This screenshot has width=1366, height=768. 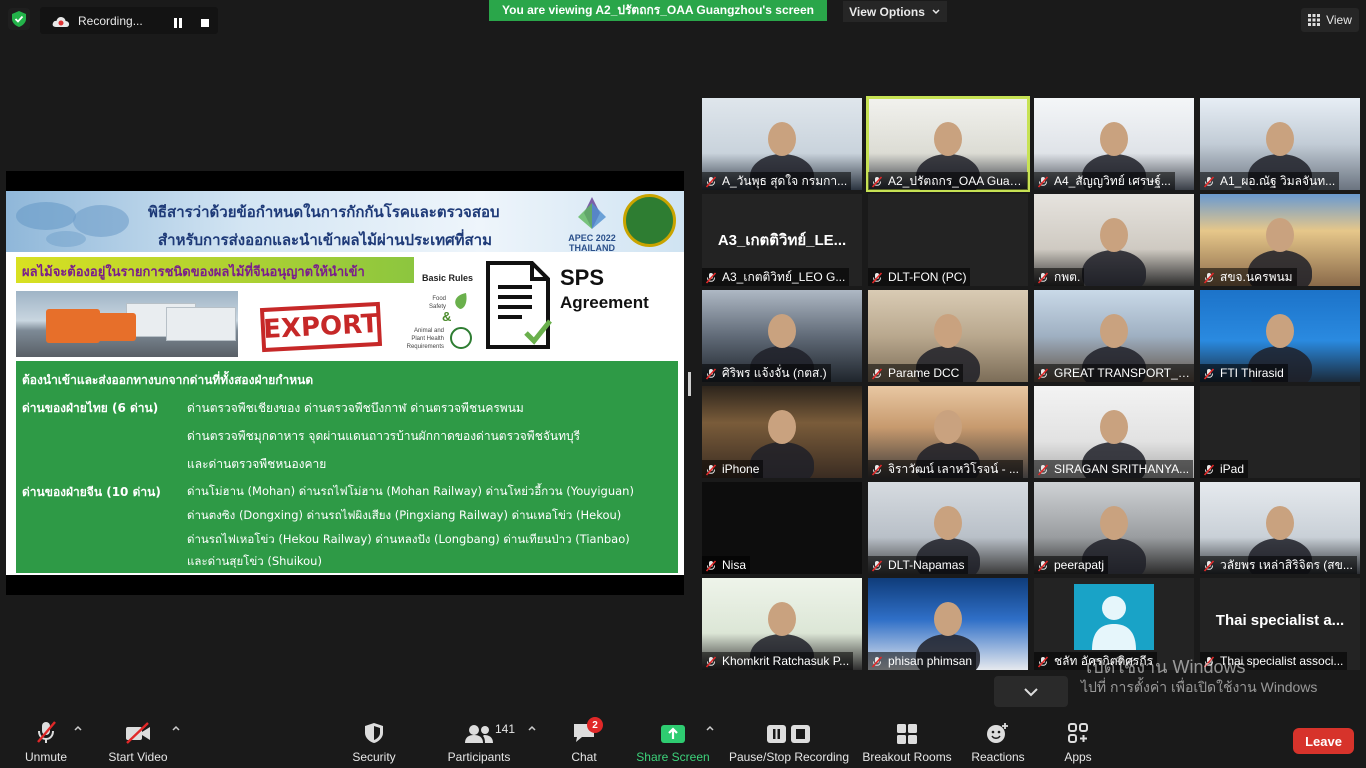 I want to click on participant-name: FTI Thirasid, so click(x=1252, y=373).